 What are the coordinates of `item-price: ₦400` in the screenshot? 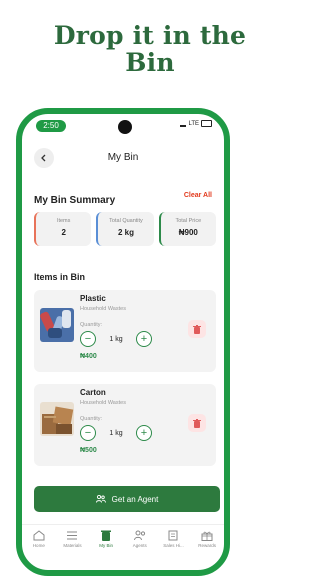 It's located at (88, 356).